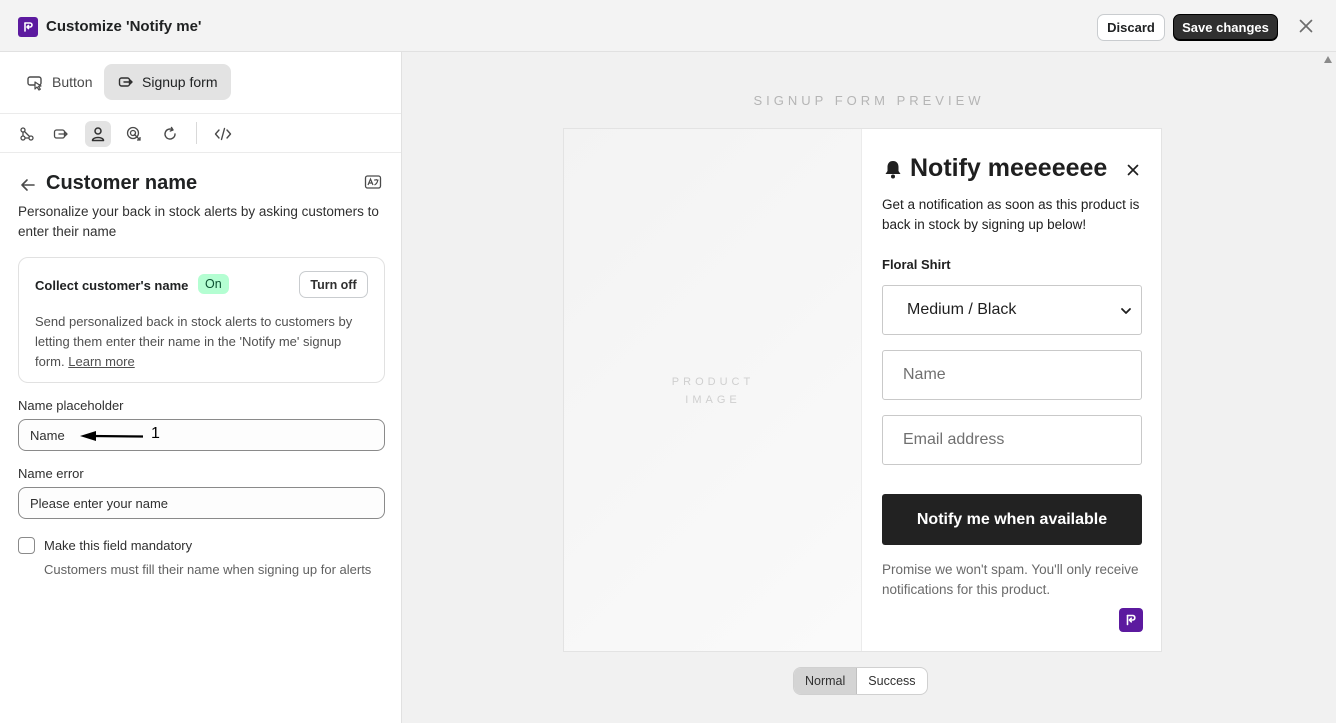 This screenshot has height=723, width=1336. I want to click on product-name: Floral Shirt, so click(916, 264).